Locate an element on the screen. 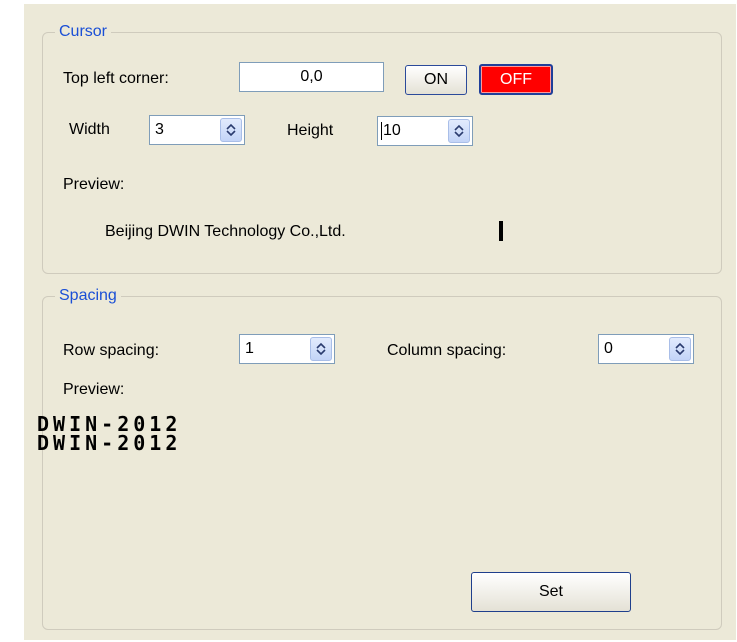 This screenshot has height=642, width=737. cursor-on-button: ON is located at coordinates (436, 80).